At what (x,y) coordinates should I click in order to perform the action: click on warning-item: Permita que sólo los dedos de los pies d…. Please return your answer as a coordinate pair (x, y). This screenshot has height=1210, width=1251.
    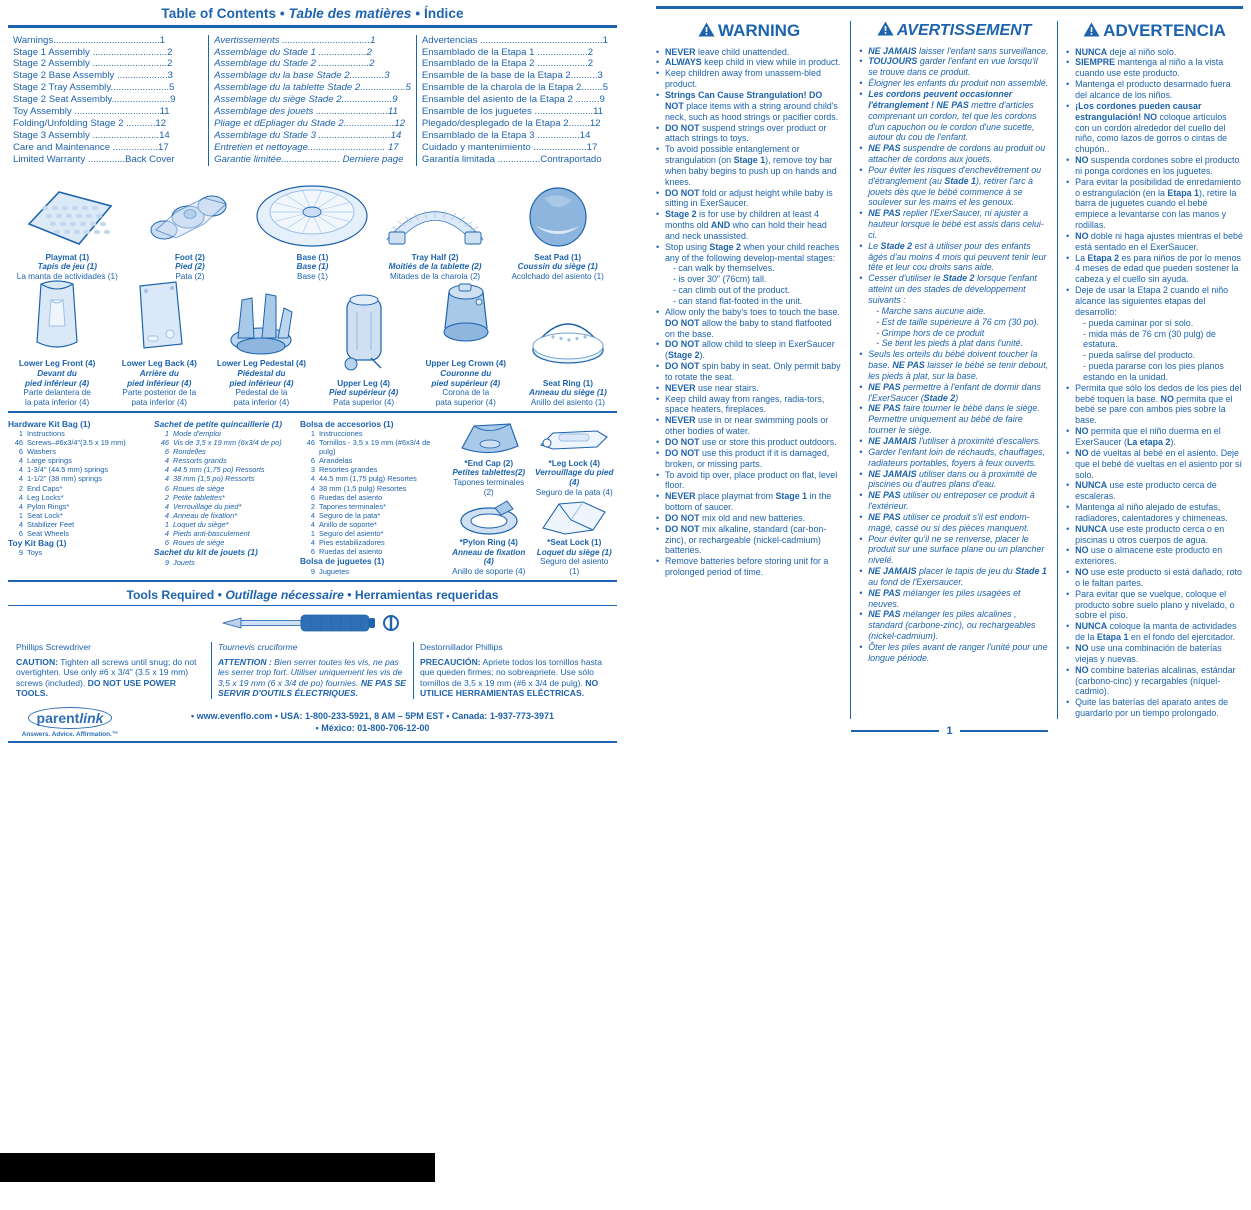
    Looking at the image, I should click on (1154, 404).